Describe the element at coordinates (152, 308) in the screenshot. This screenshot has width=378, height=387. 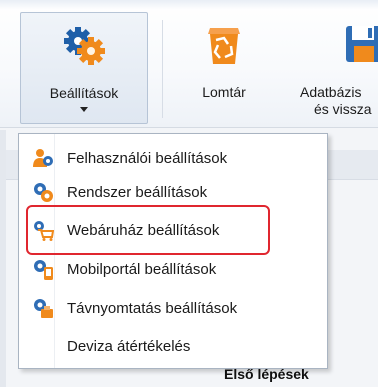
I see `menu-item-label: Távnyomtatás beállítások` at that location.